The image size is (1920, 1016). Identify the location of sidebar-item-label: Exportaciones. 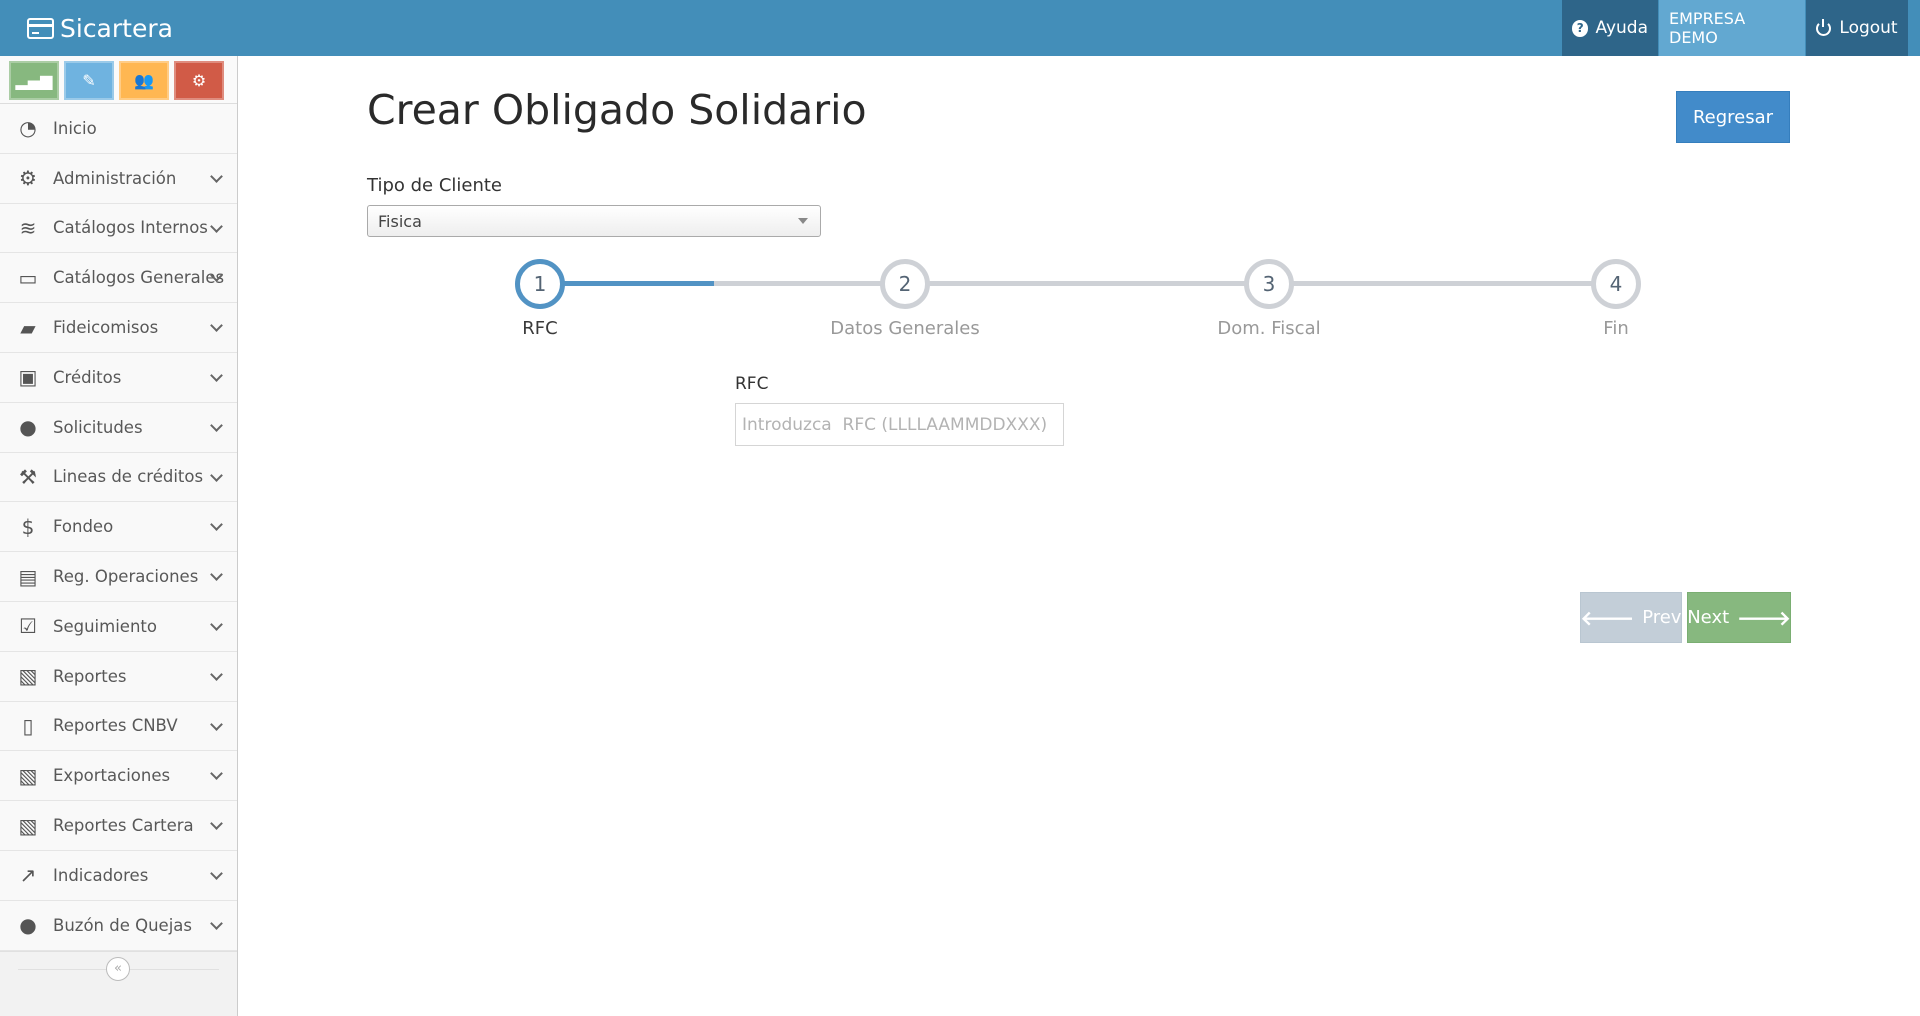
(112, 776).